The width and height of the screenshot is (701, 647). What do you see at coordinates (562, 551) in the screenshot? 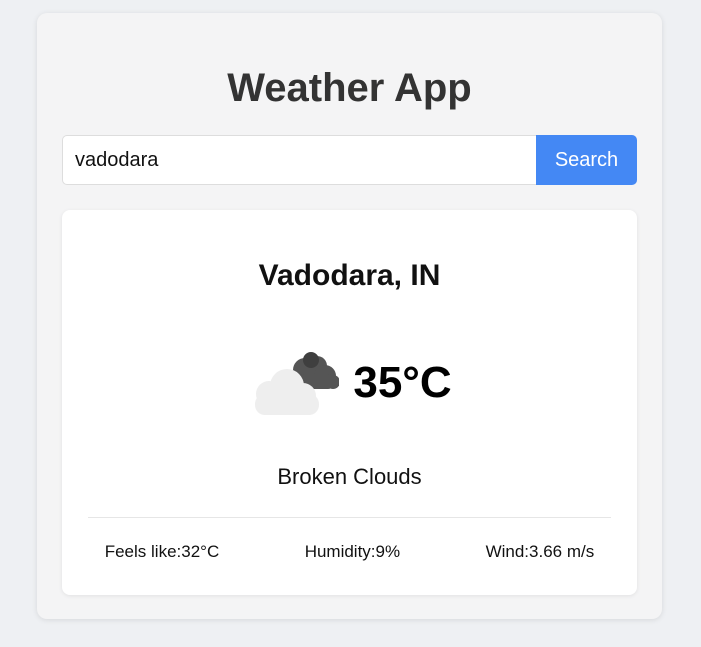
I see `wind-value: 3.66 m/s` at bounding box center [562, 551].